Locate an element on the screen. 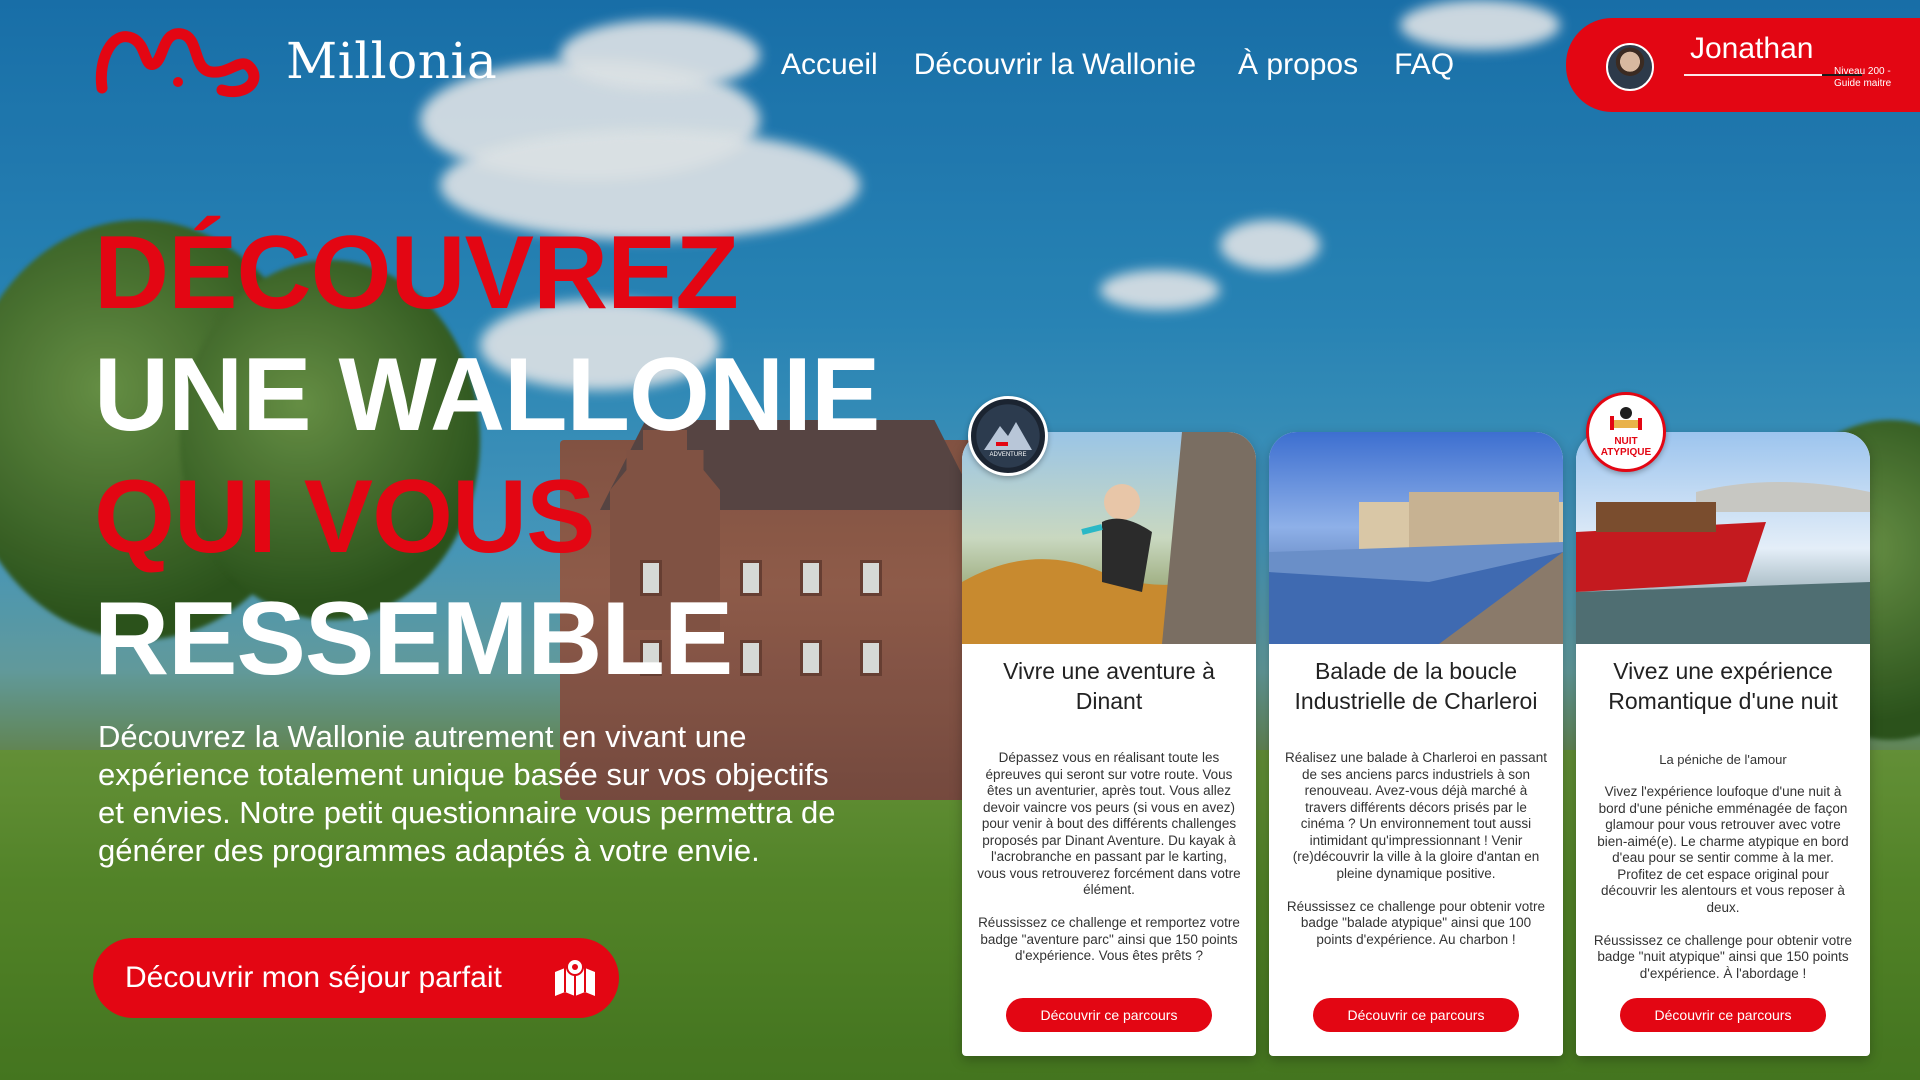 The image size is (1920, 1080). adventure-badge-icon: ADVENTURE is located at coordinates (1008, 436).